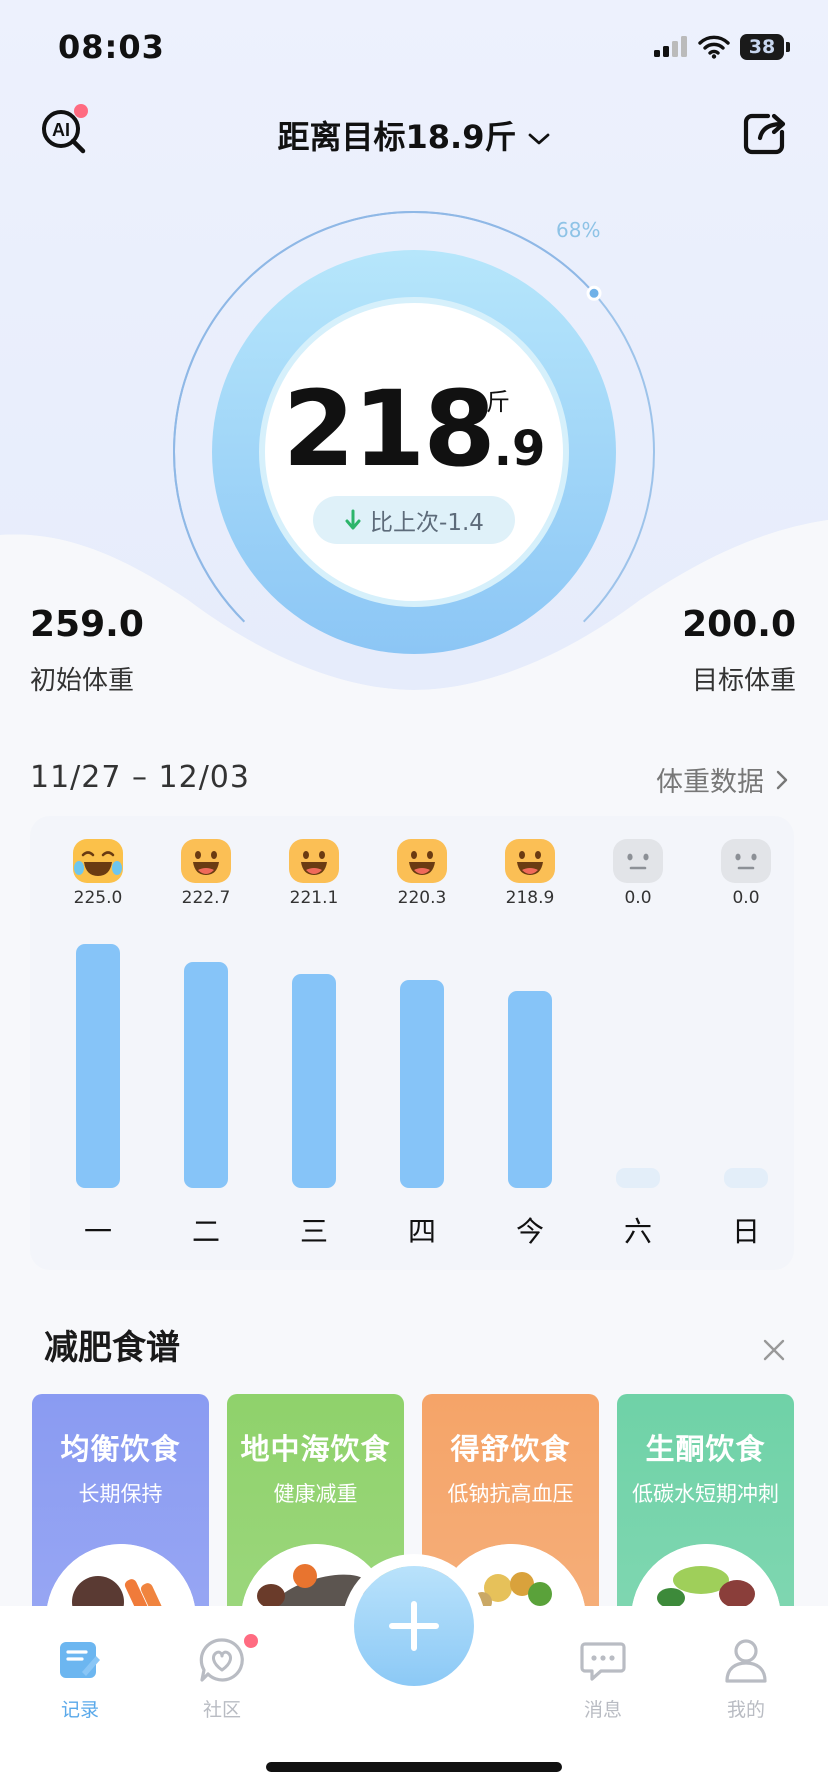 The height and width of the screenshot is (1792, 828). Describe the element at coordinates (120, 1494) in the screenshot. I see `recipe-subtitle: 长期保持` at that location.